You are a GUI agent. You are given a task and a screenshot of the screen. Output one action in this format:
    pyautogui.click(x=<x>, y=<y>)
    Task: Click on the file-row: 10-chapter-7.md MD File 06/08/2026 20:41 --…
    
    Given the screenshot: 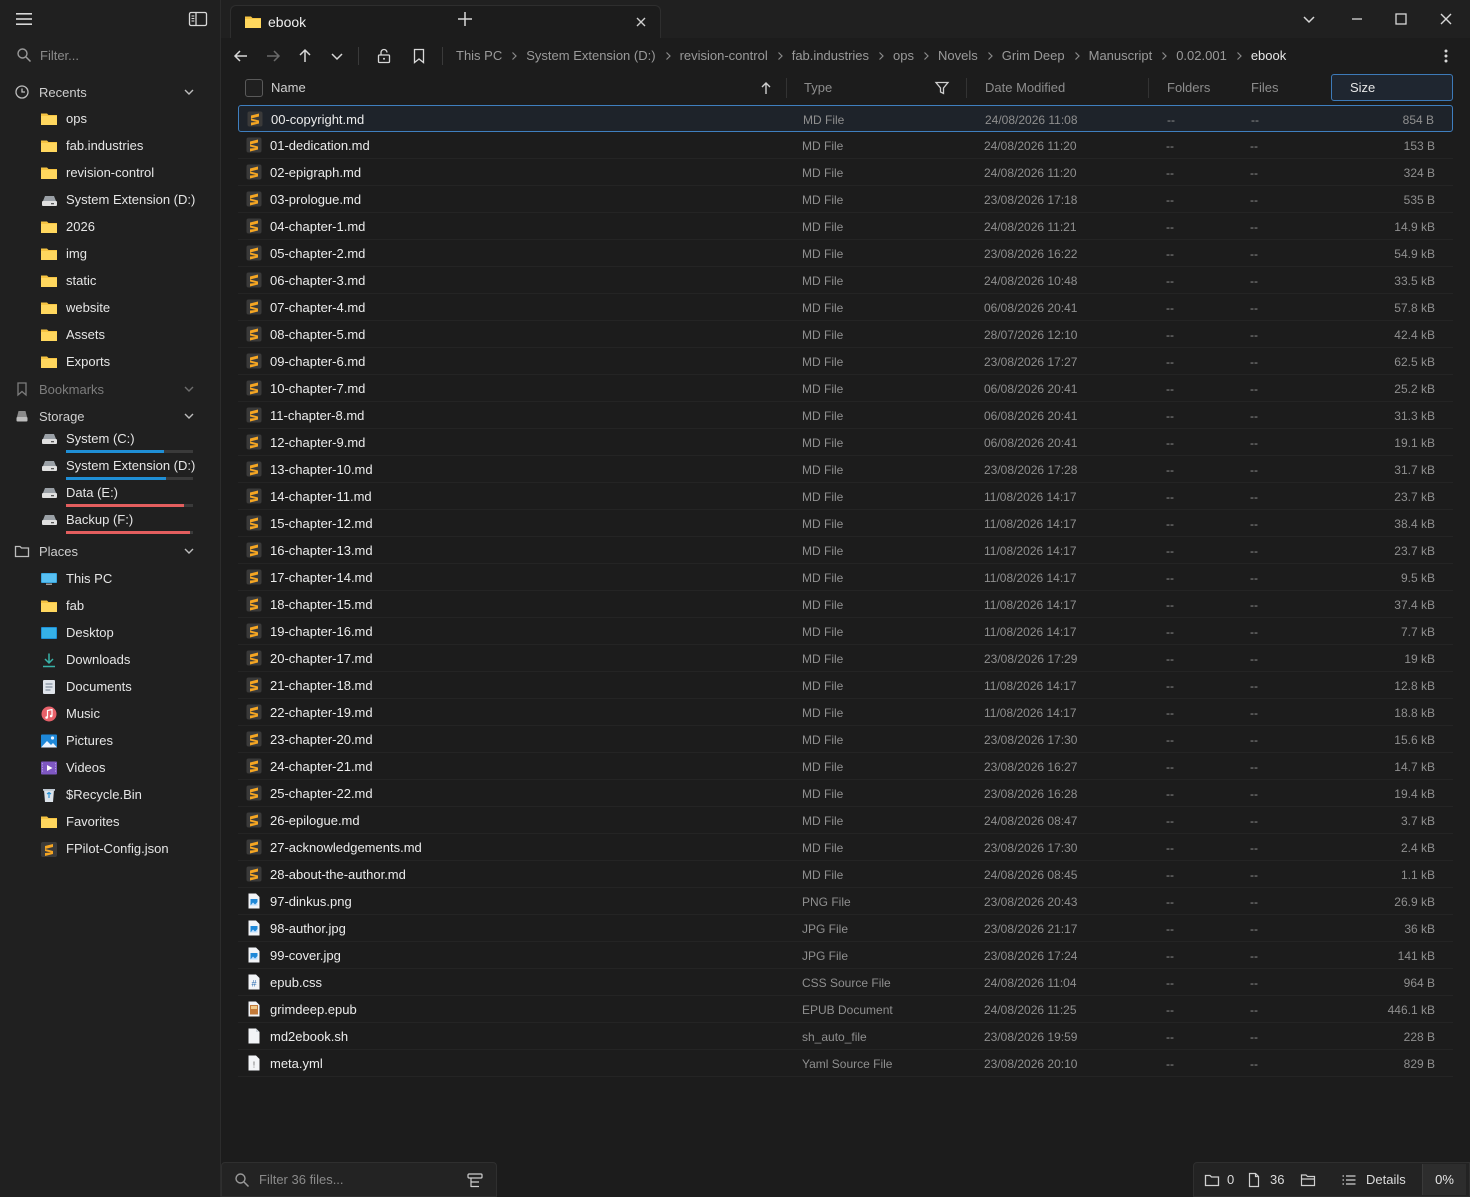 What is the action you would take?
    pyautogui.click(x=845, y=388)
    